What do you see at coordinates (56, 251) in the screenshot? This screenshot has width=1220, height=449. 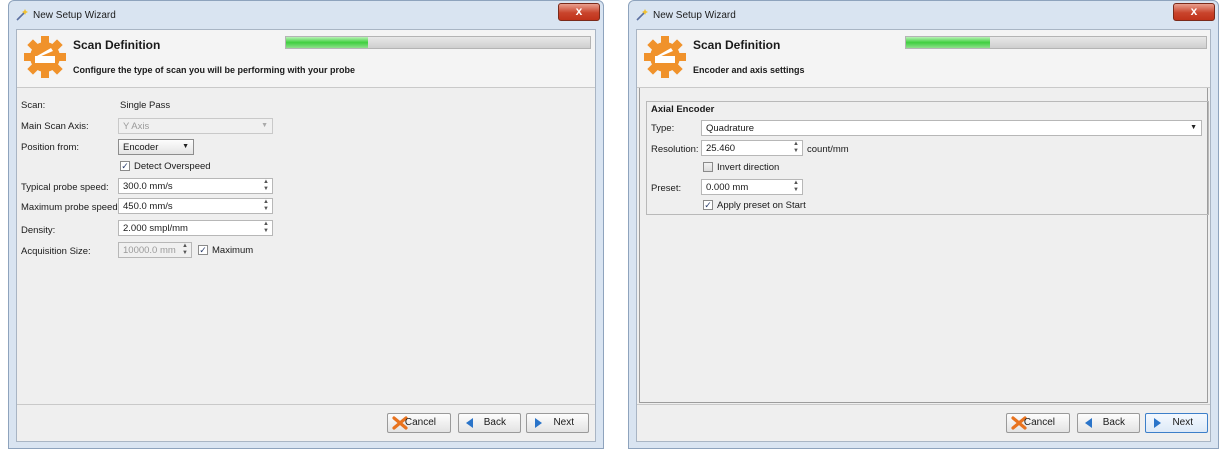 I see `acquisition-size-label: Acquisition Size:` at bounding box center [56, 251].